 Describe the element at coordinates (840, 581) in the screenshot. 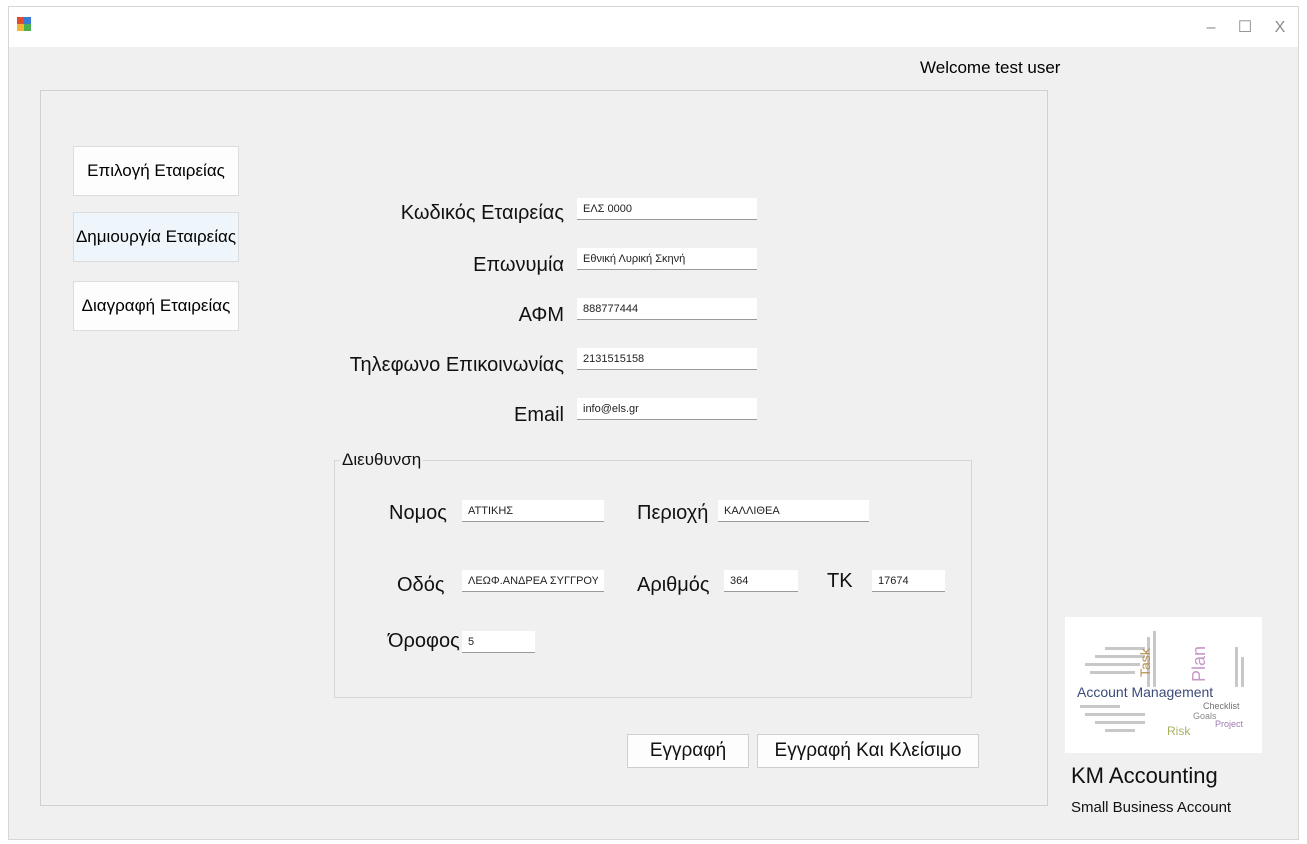

I see `tk-label: ΤΚ` at that location.